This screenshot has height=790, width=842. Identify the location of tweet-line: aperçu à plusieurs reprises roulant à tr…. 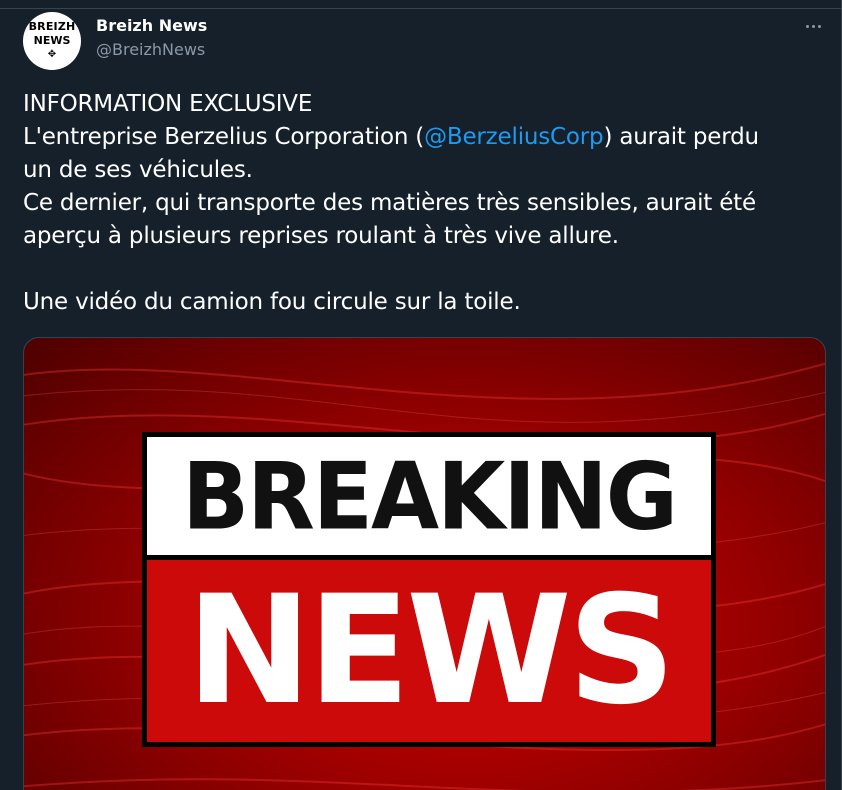
(321, 236).